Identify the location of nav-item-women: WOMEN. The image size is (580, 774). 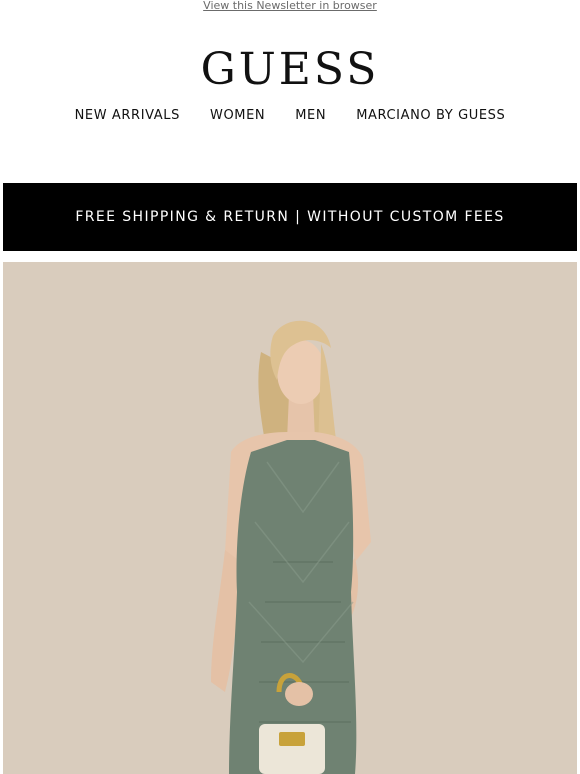
(237, 115).